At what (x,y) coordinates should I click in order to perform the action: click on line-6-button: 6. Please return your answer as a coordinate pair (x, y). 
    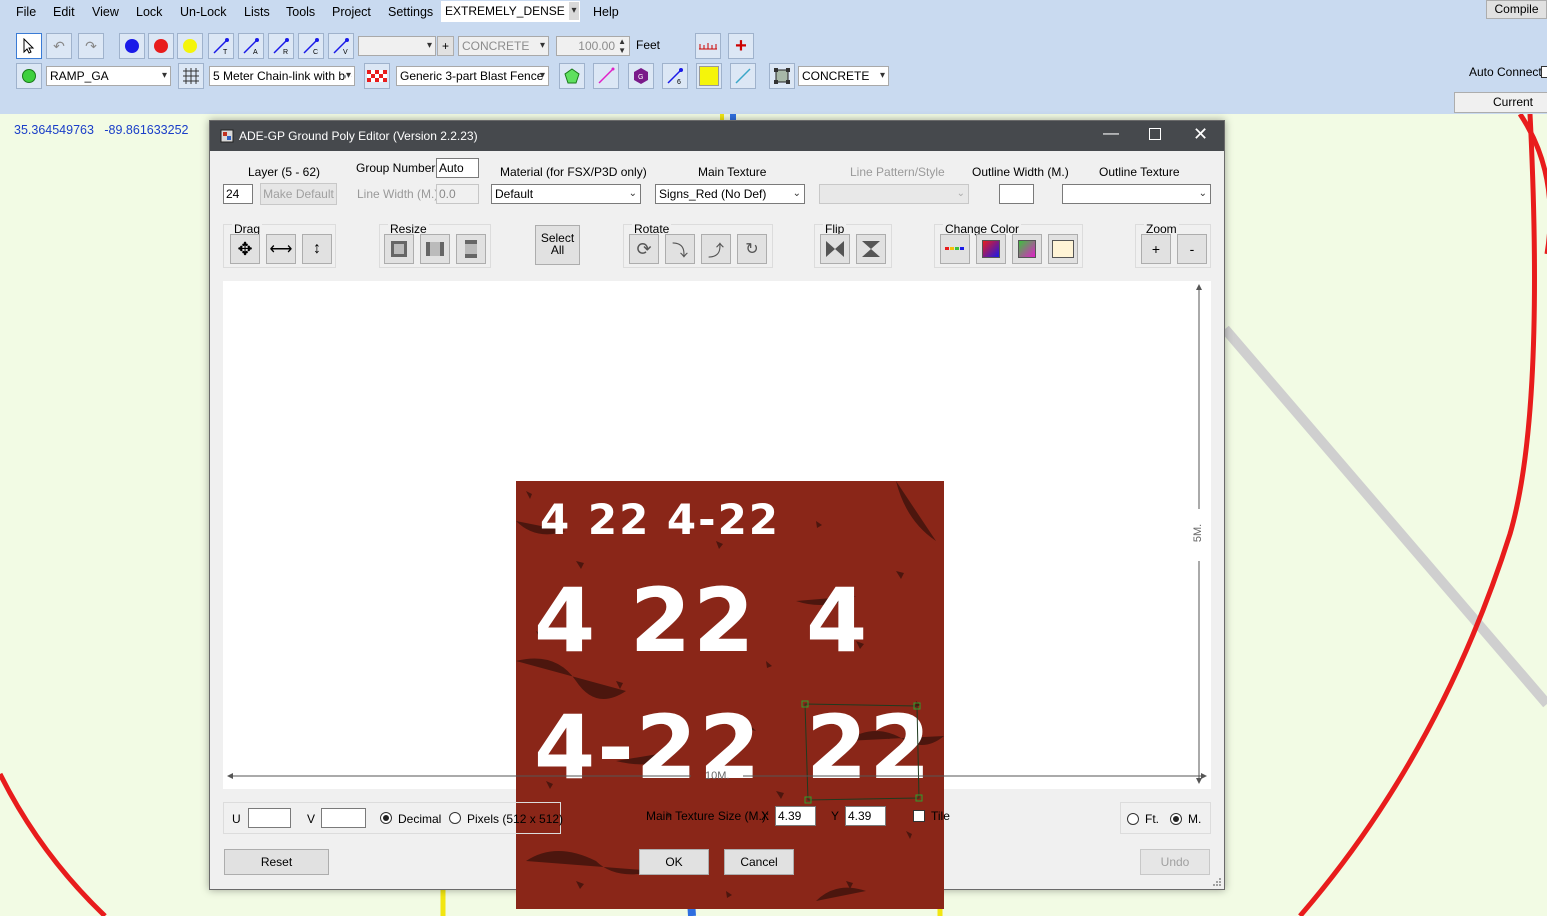
    Looking at the image, I should click on (675, 76).